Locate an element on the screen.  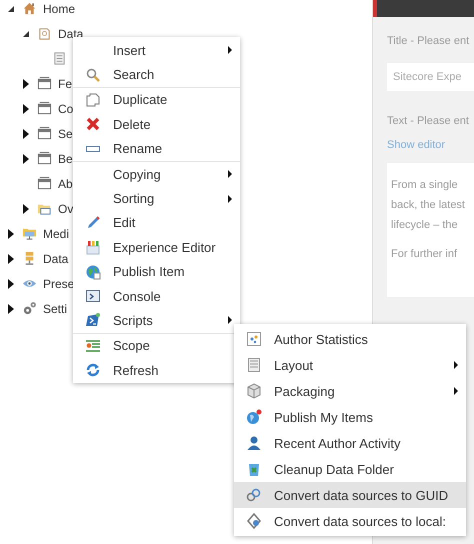
bin-icon is located at coordinates (254, 469).